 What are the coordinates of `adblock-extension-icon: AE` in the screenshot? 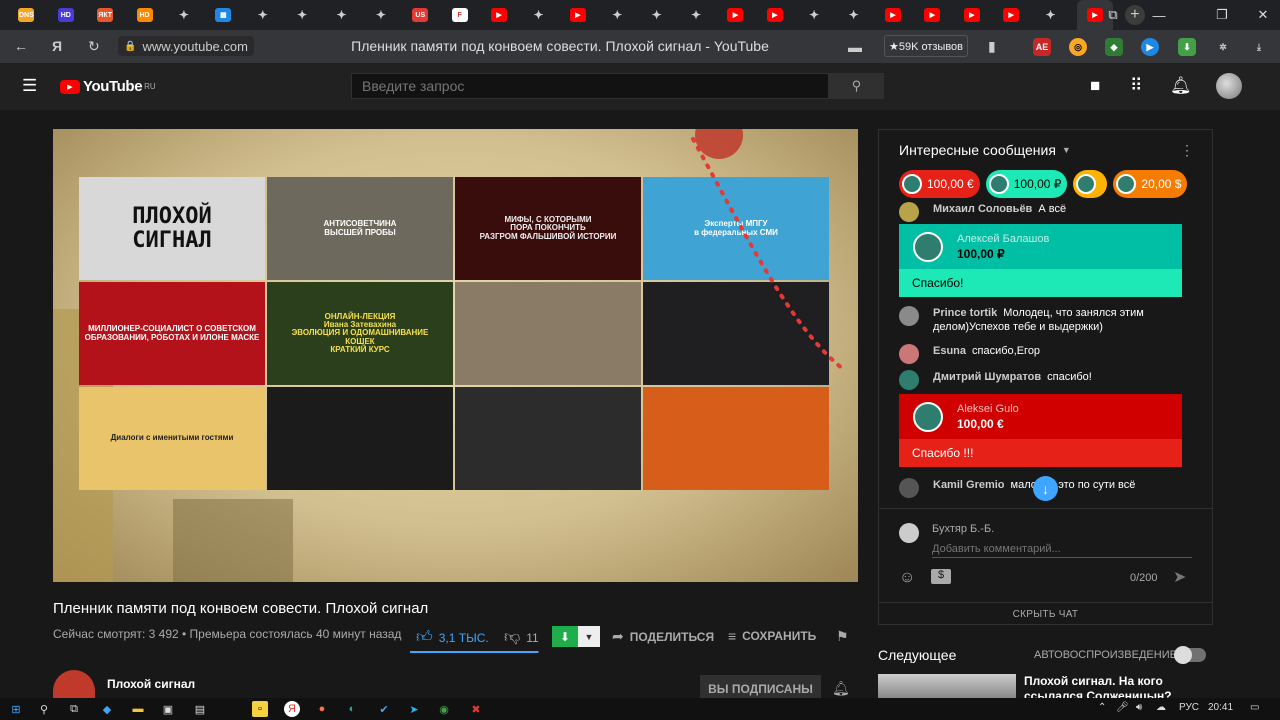 It's located at (1042, 47).